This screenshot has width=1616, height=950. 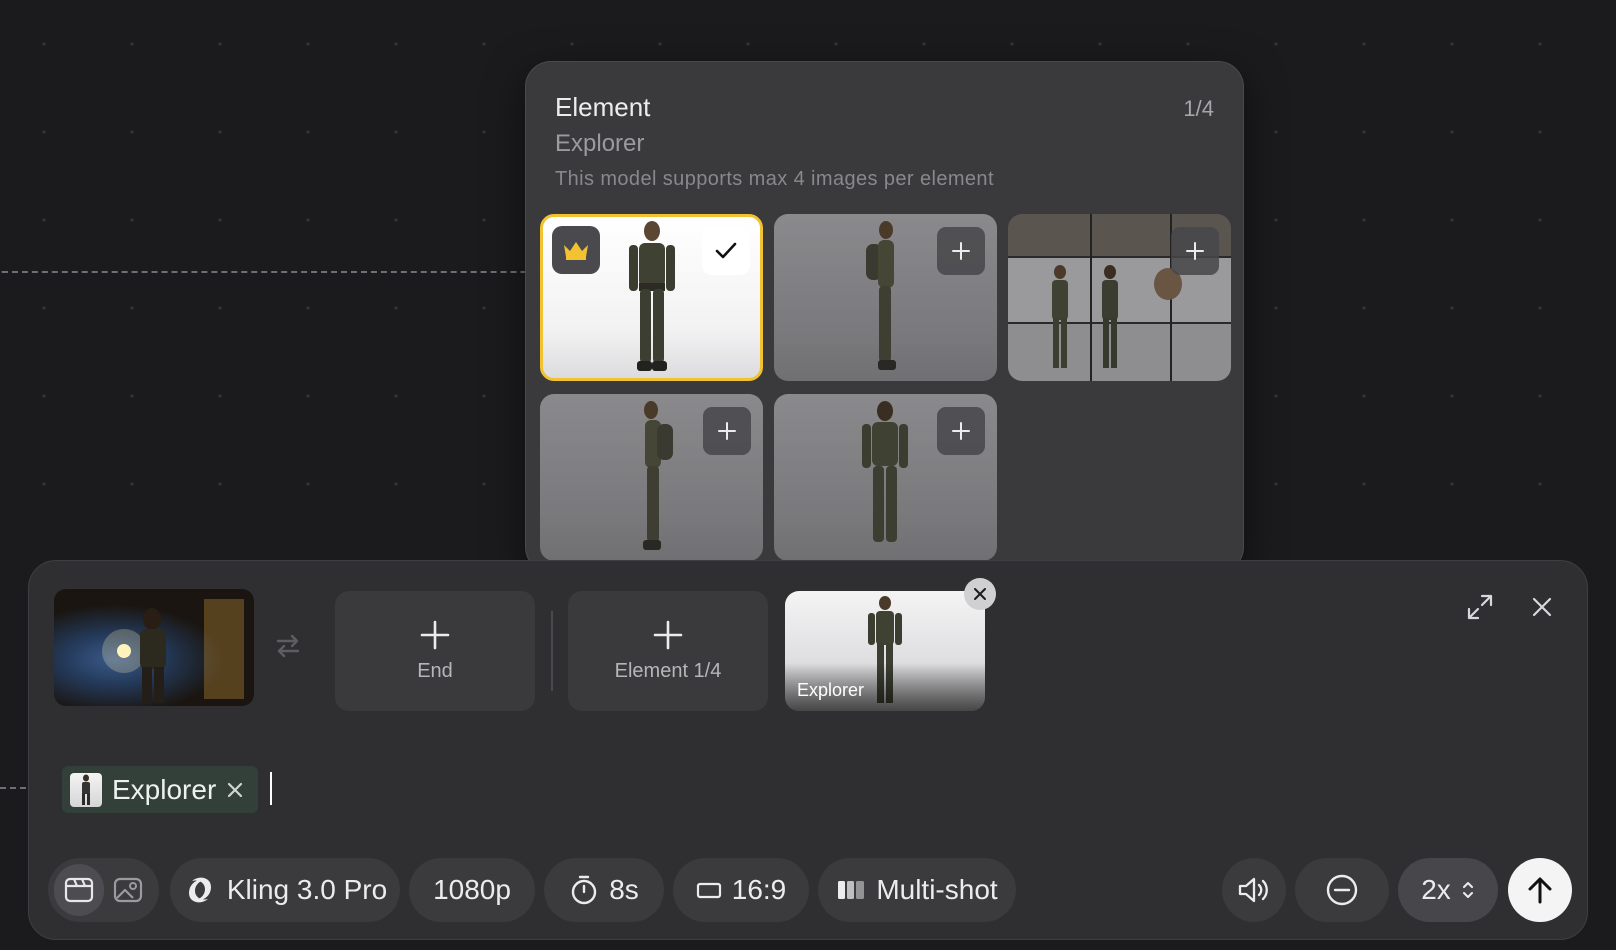 I want to click on close-composer-button, so click(x=1542, y=607).